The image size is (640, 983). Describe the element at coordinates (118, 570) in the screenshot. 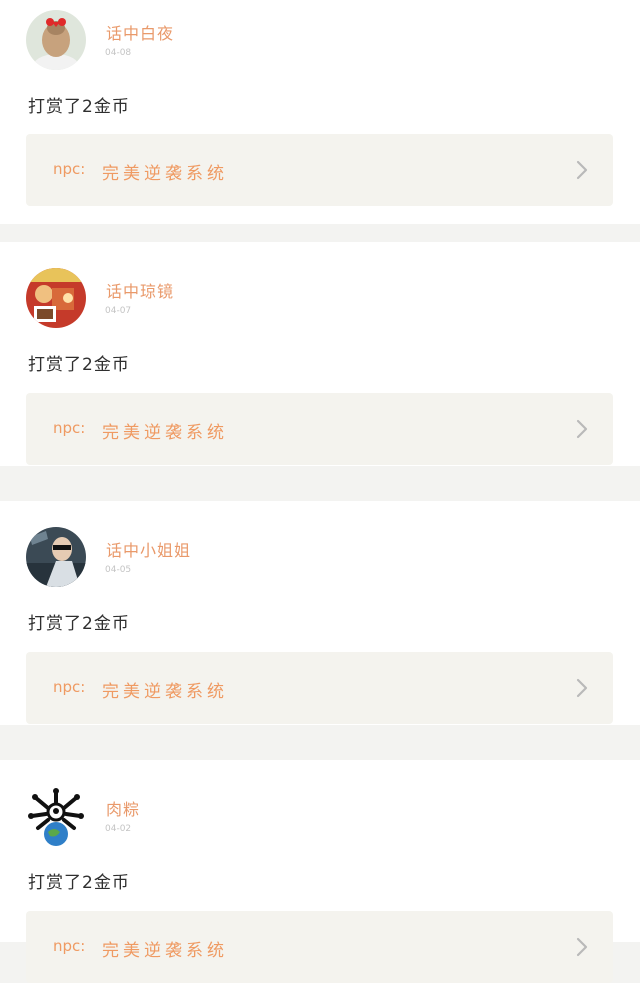

I see `timestamp: 04-05` at that location.